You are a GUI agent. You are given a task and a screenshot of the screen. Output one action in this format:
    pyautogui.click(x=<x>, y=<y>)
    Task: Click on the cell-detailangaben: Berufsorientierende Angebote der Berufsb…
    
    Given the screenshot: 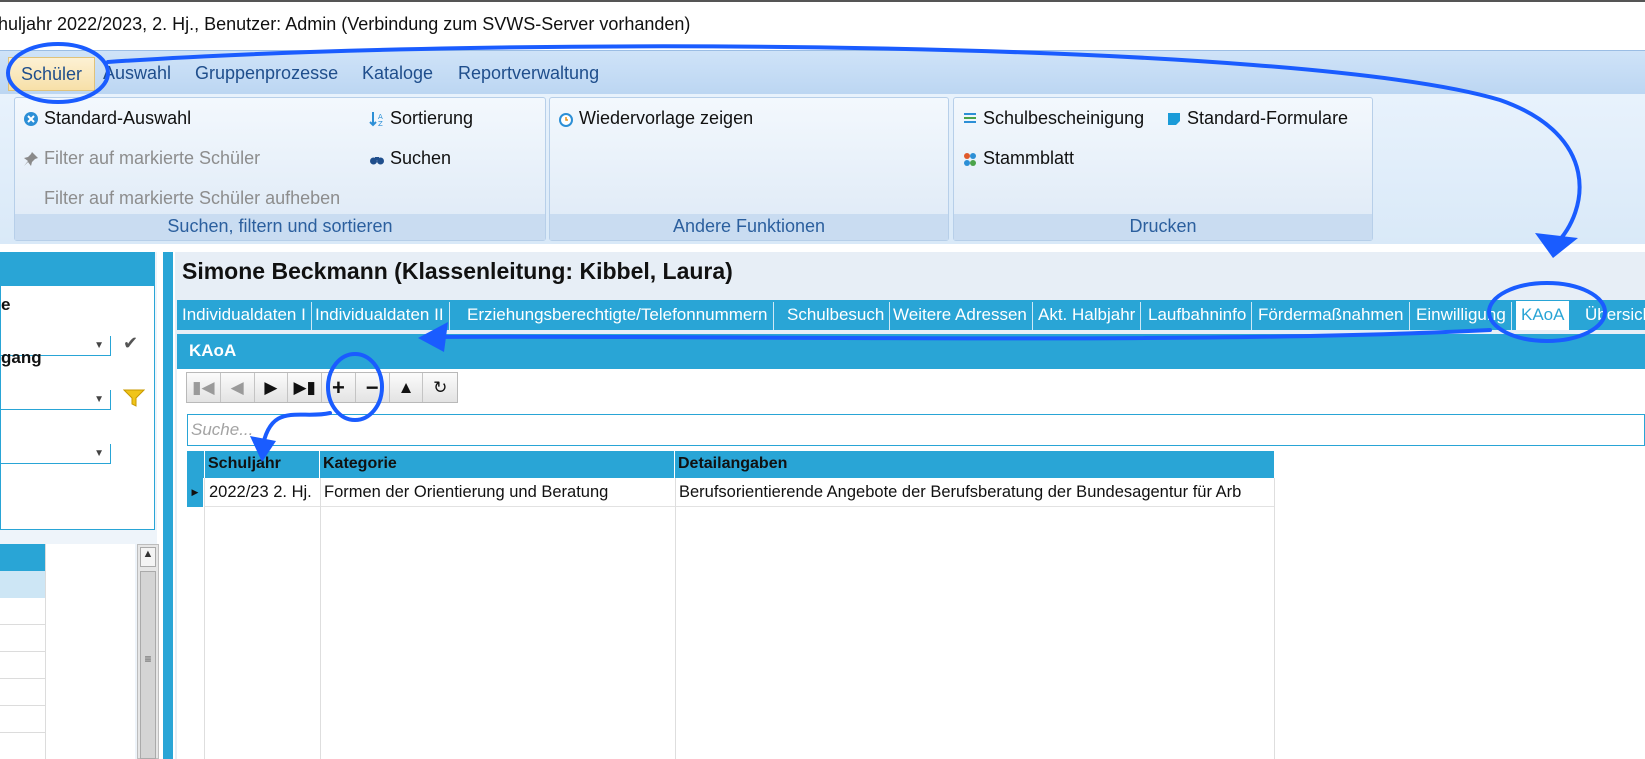 What is the action you would take?
    pyautogui.click(x=975, y=492)
    